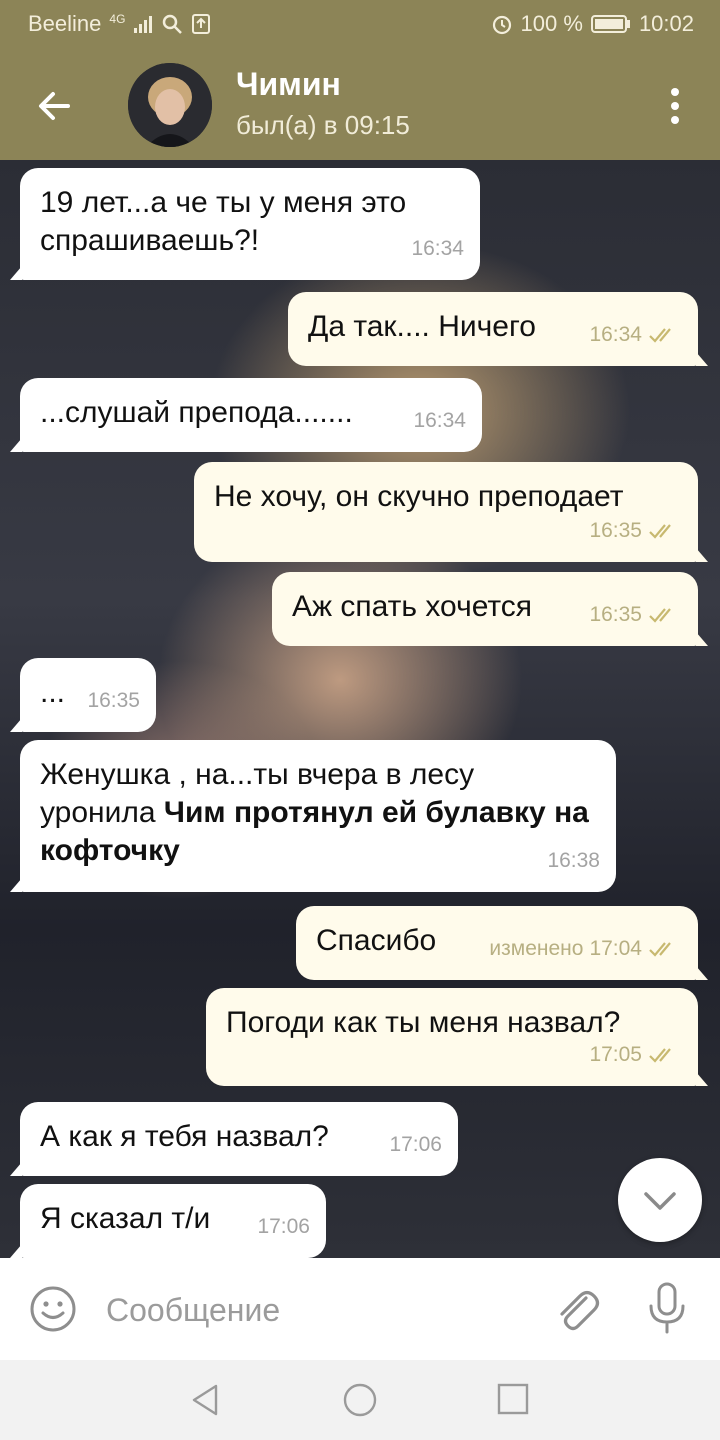 The width and height of the screenshot is (720, 1440). Describe the element at coordinates (316, 1310) in the screenshot. I see `message-input` at that location.